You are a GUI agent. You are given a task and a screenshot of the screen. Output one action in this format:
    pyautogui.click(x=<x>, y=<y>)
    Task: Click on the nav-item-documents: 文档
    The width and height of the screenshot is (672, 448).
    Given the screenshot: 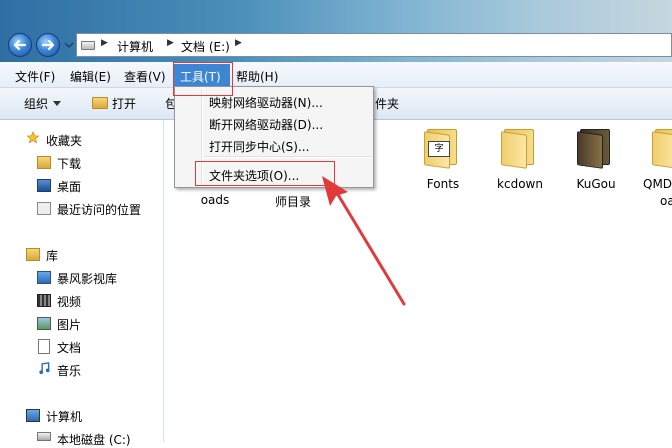 What is the action you would take?
    pyautogui.click(x=69, y=347)
    